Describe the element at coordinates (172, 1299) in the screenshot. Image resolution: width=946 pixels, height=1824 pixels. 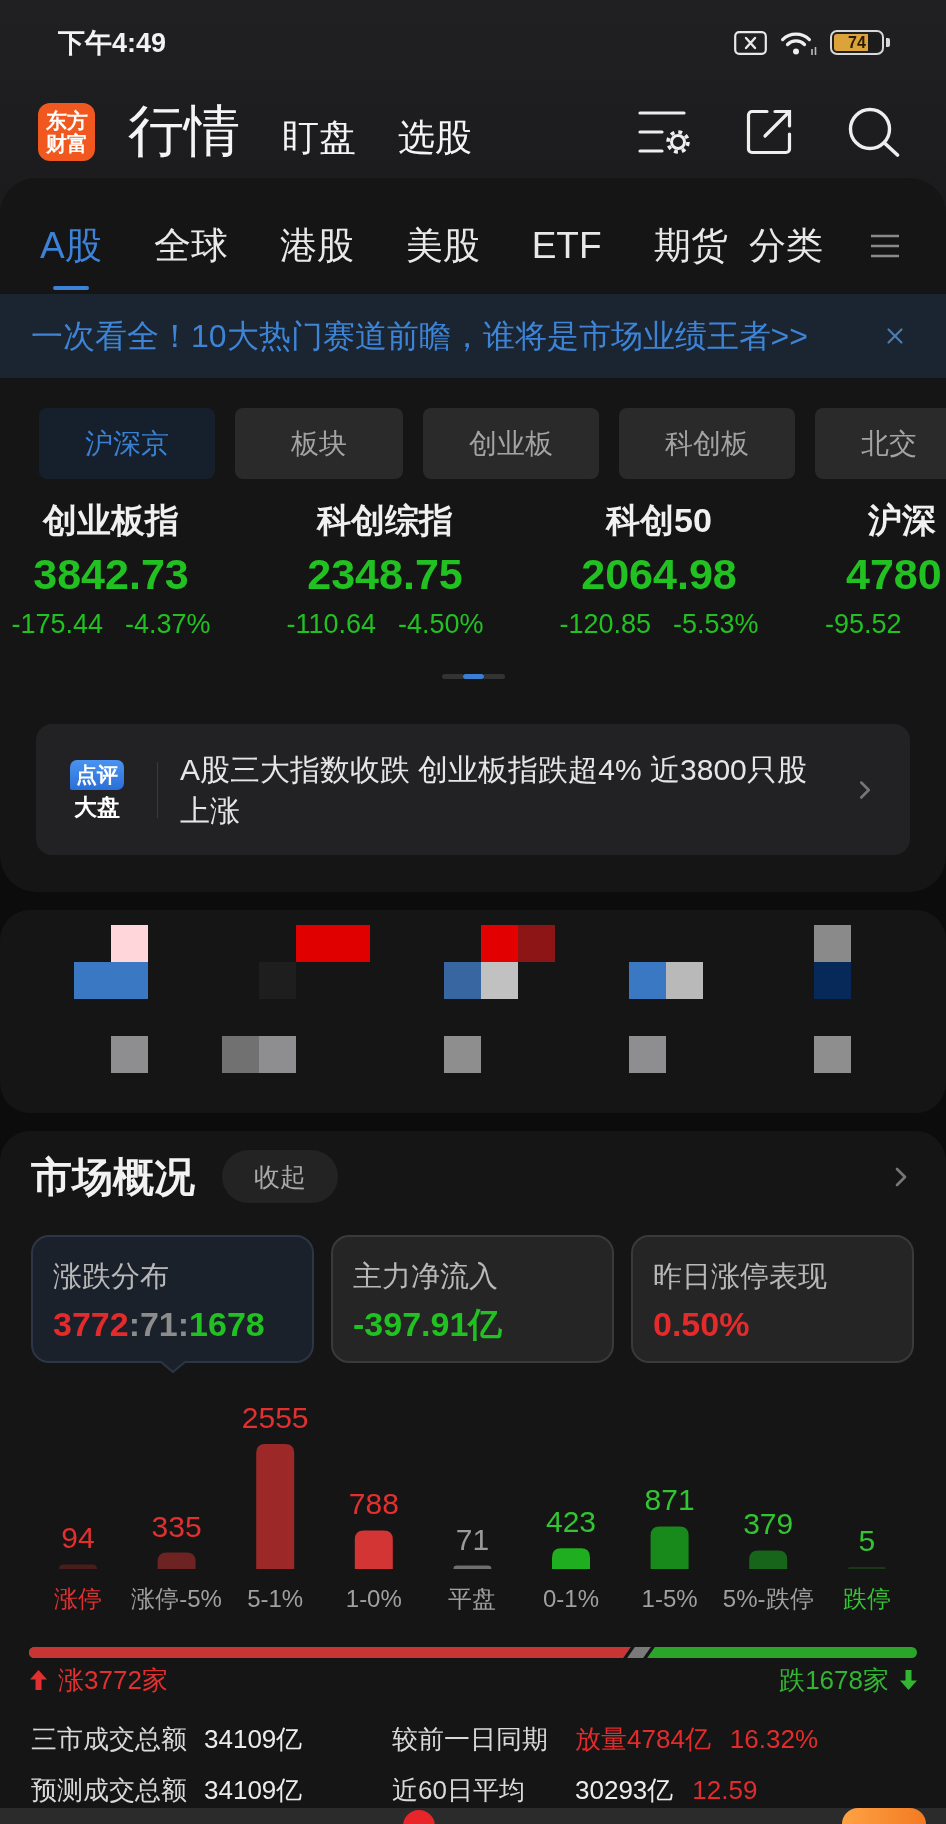
I see `stat-card: 涨跌分布 3772:71:1678` at that location.